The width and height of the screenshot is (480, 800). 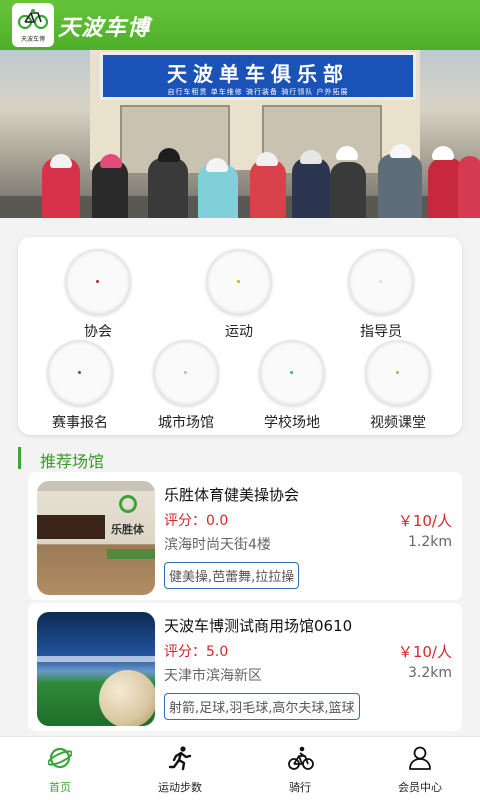 What do you see at coordinates (381, 332) in the screenshot?
I see `category-label: 指导员` at bounding box center [381, 332].